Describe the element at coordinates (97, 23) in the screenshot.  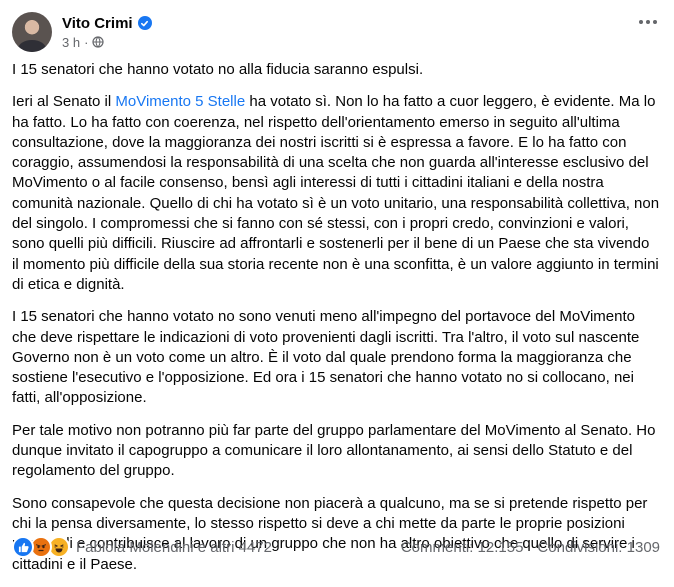
I see `author-name: Vito Crimi` at that location.